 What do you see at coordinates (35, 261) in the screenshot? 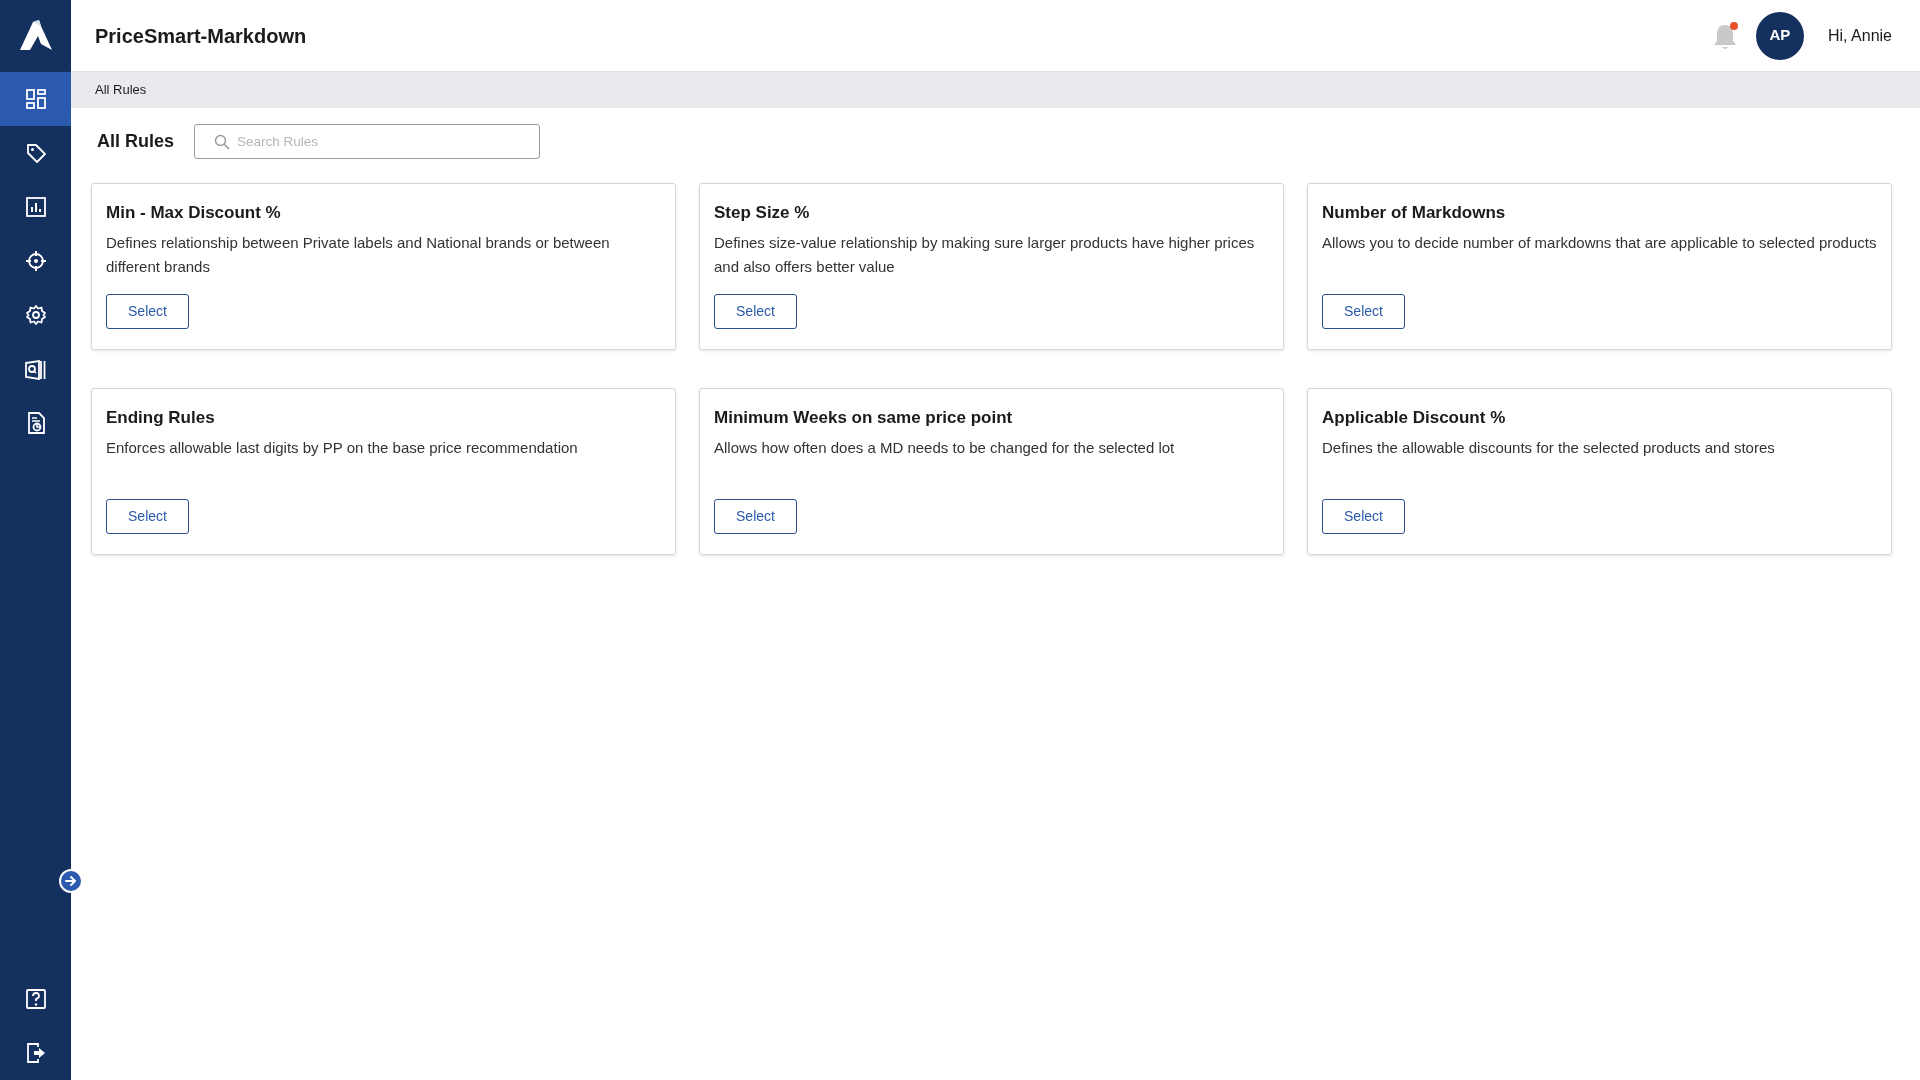
I see `crosshair-icon` at bounding box center [35, 261].